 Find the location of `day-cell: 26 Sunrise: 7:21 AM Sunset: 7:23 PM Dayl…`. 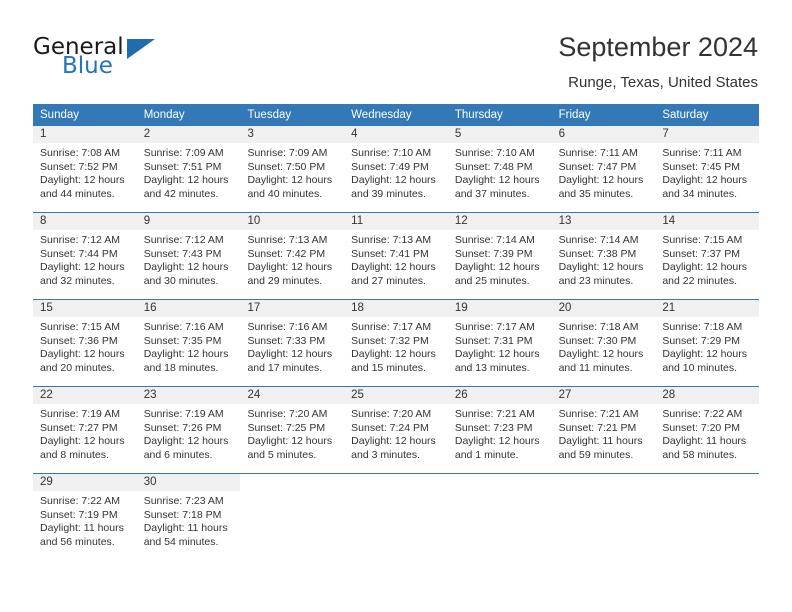

day-cell: 26 Sunrise: 7:21 AM Sunset: 7:23 PM Dayl… is located at coordinates (499, 430).